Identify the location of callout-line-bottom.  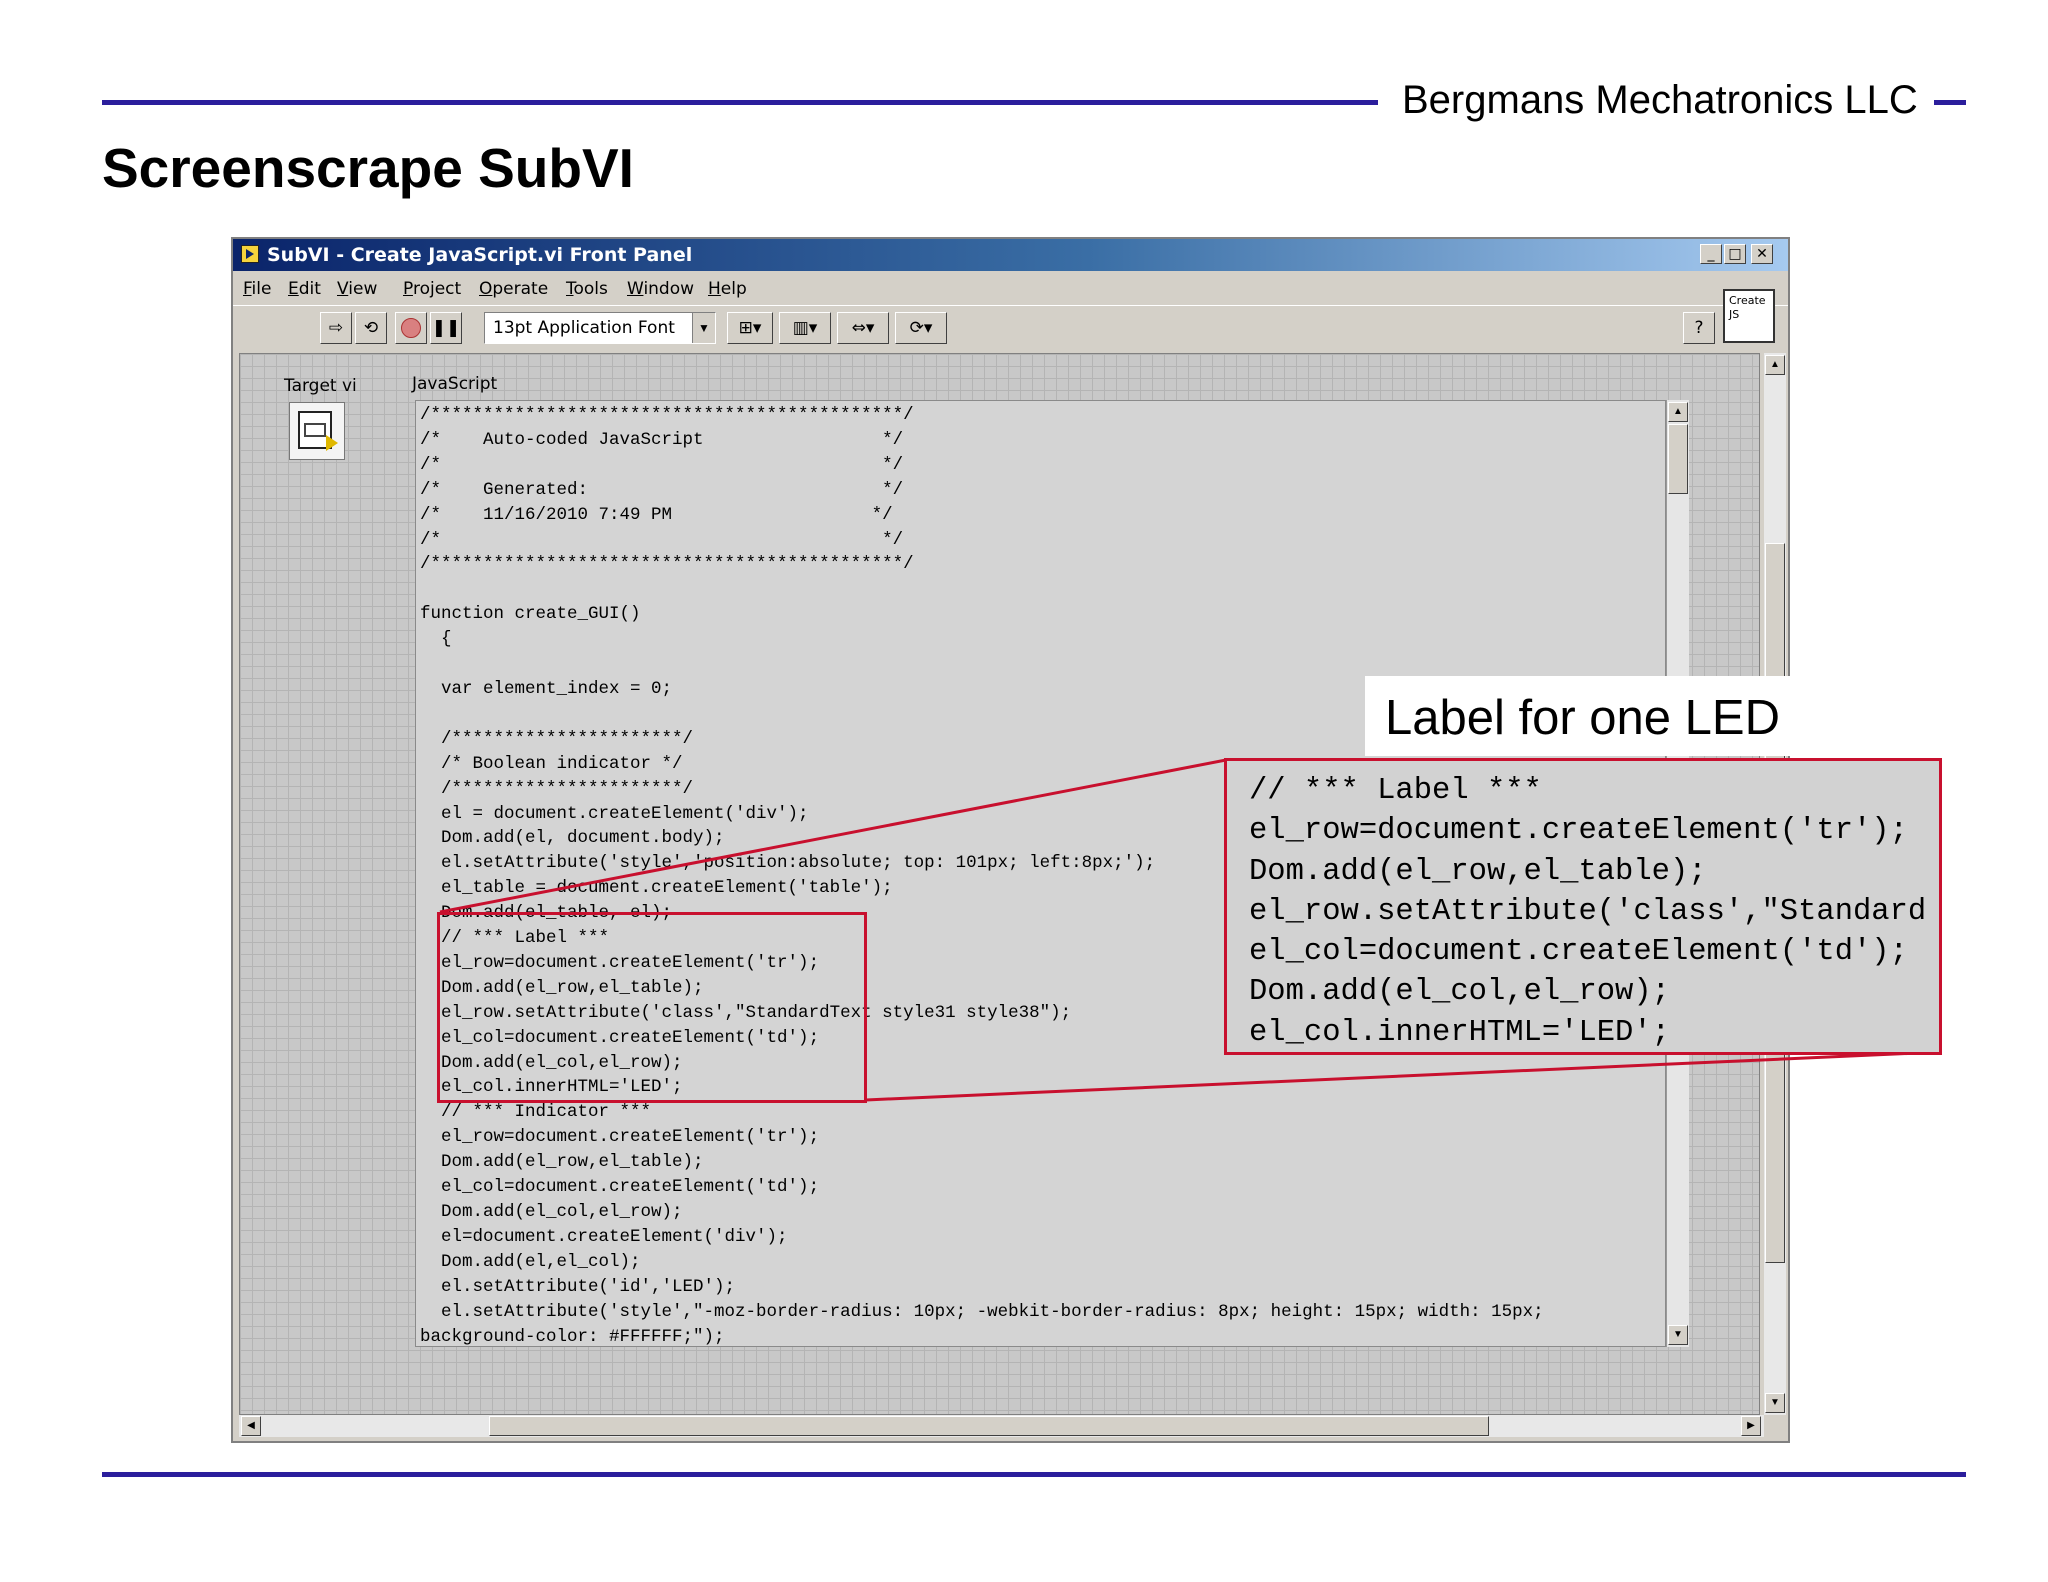
(1403, 1076).